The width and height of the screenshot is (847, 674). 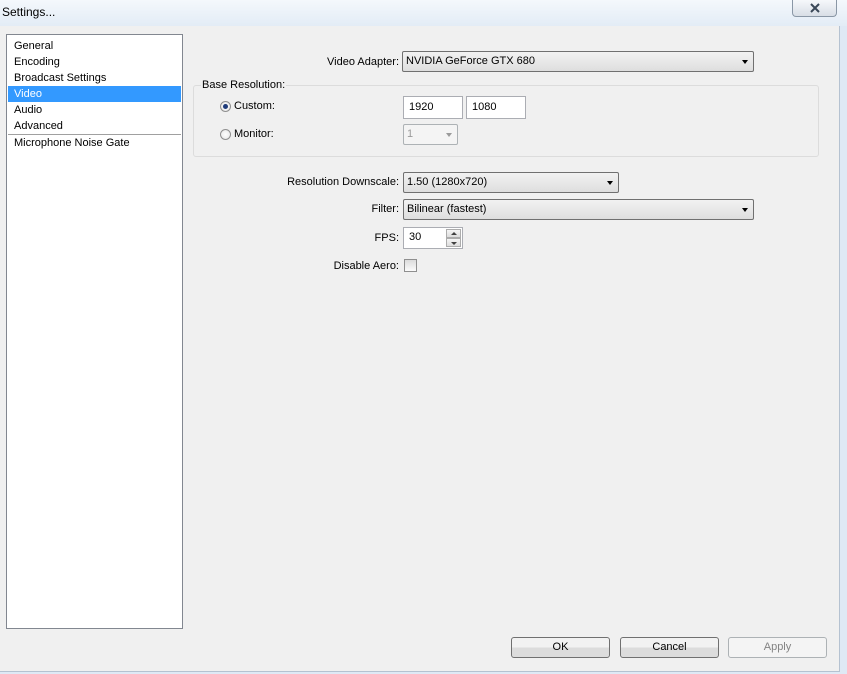 I want to click on sidebar-item-general: General, so click(x=94, y=46).